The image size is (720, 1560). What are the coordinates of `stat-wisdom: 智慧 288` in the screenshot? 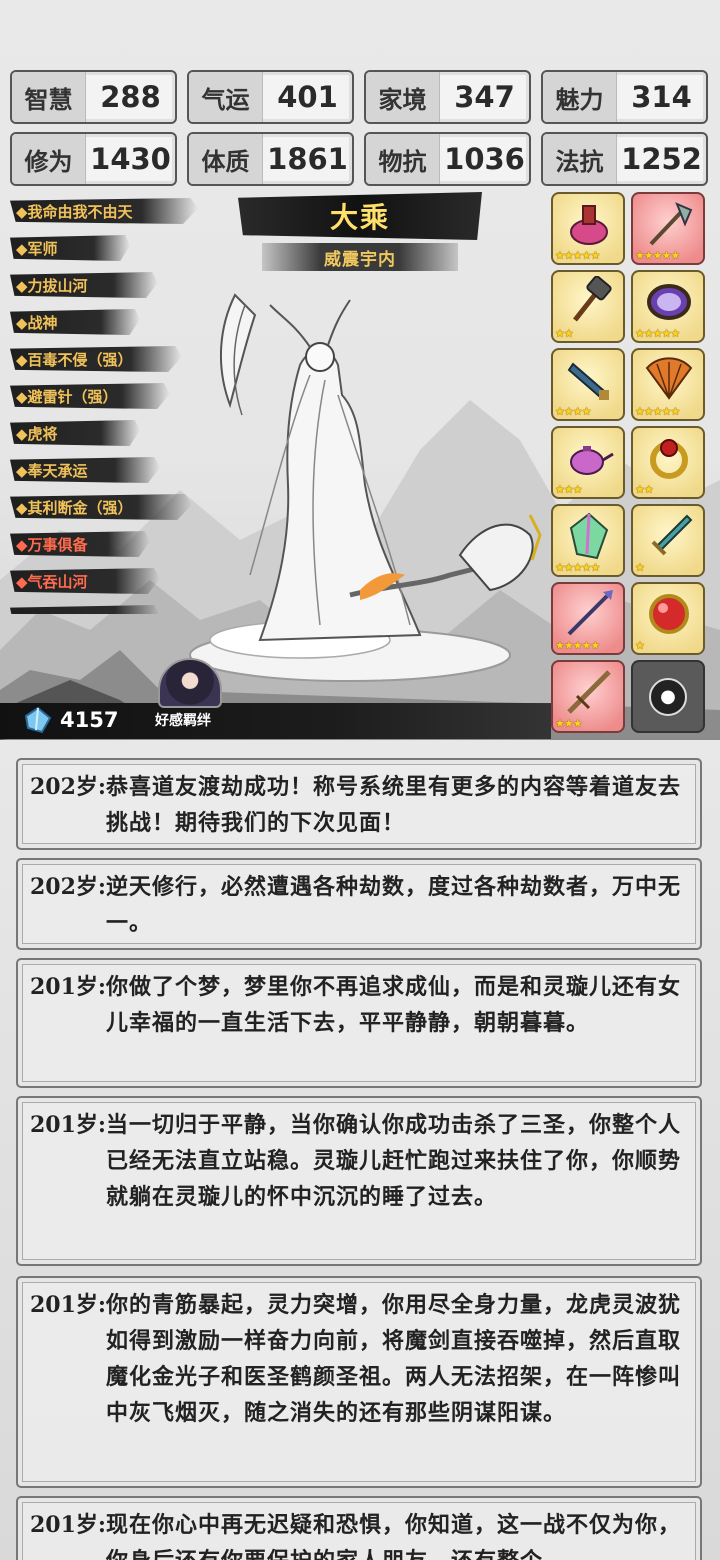 It's located at (93, 97).